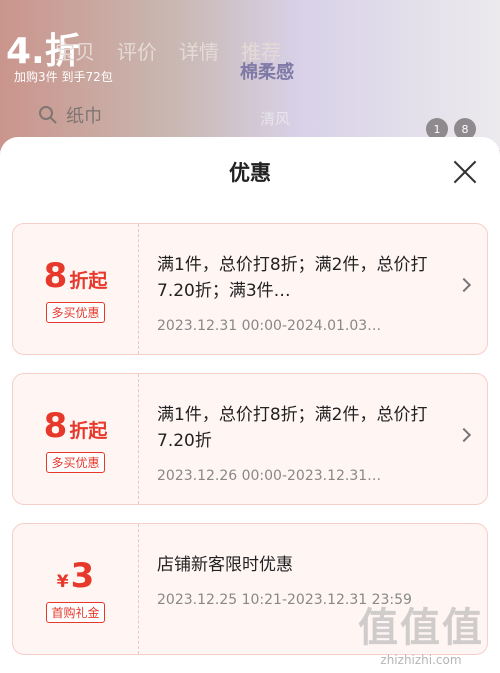 The image size is (500, 673). What do you see at coordinates (137, 50) in the screenshot?
I see `nav-item-reviews: 评价` at bounding box center [137, 50].